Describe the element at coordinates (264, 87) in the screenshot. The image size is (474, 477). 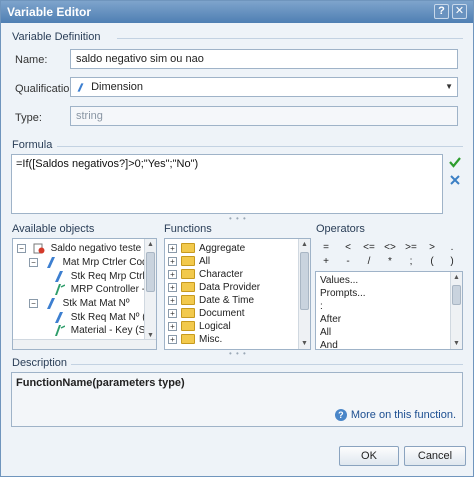
I see `qualification-select: Dimension ▼` at that location.